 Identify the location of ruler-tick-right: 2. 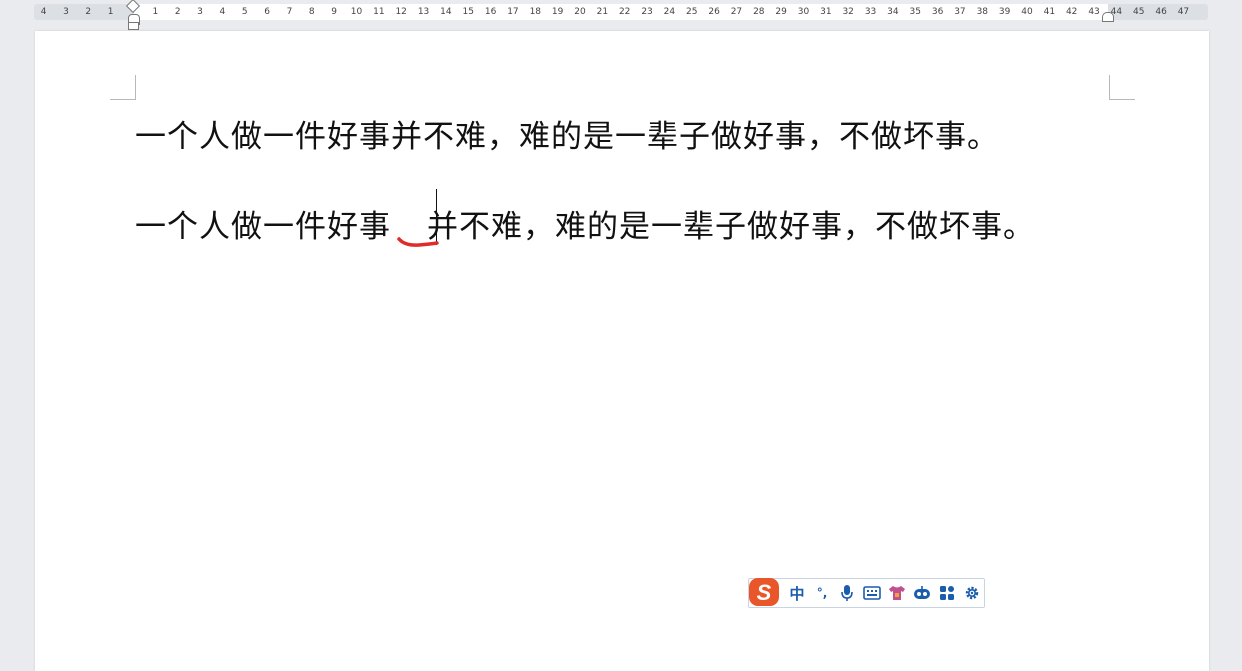
(177, 12).